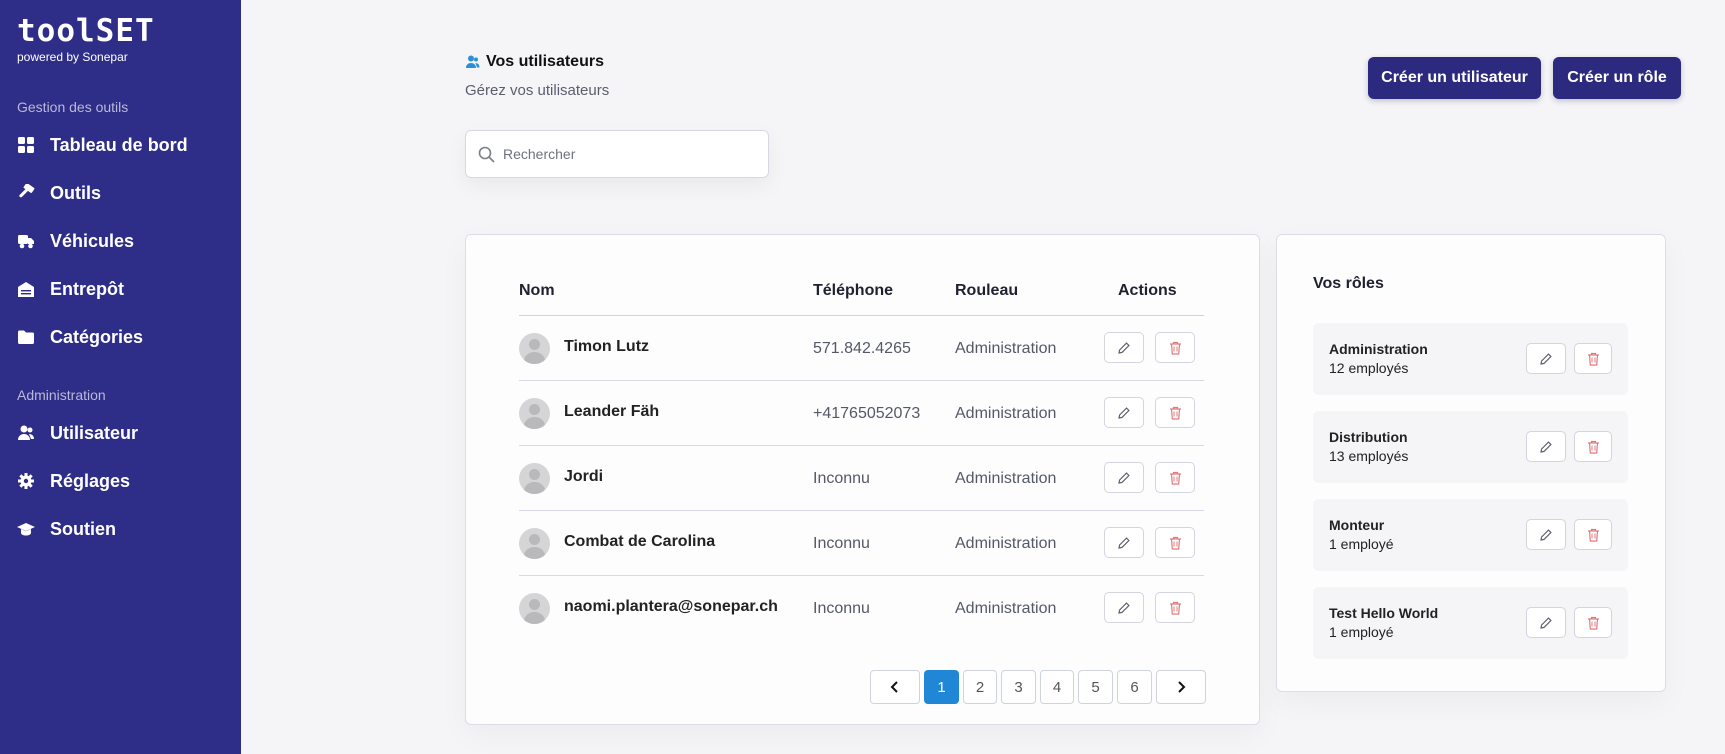  I want to click on role-count: 12 employés, so click(1369, 368).